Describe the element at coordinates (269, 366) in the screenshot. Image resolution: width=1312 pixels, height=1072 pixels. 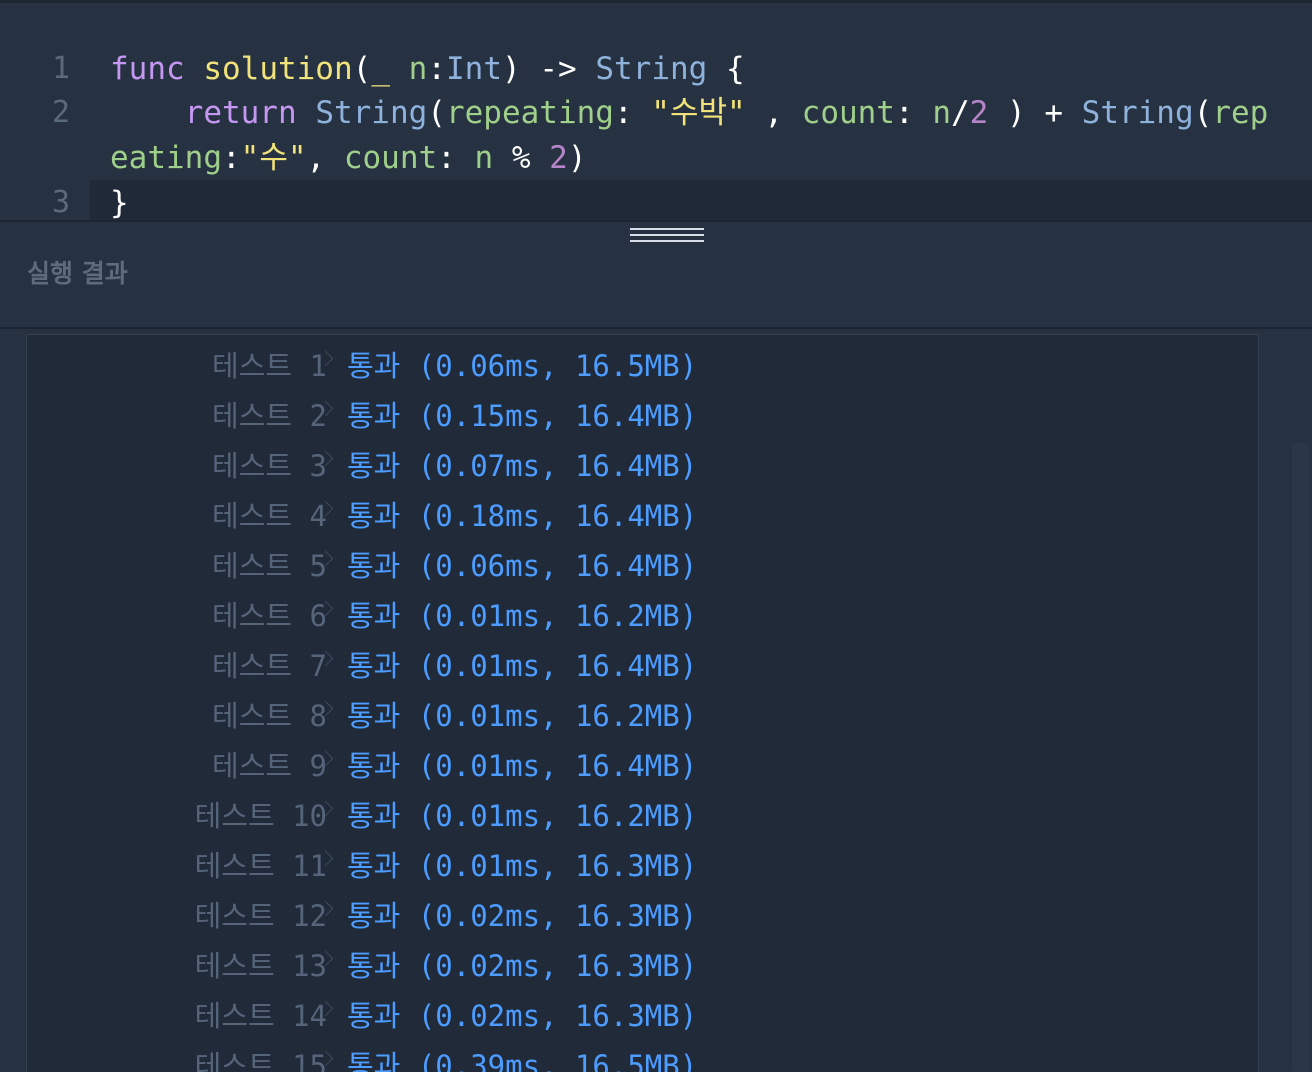
I see `test-label: 테스트 1` at that location.